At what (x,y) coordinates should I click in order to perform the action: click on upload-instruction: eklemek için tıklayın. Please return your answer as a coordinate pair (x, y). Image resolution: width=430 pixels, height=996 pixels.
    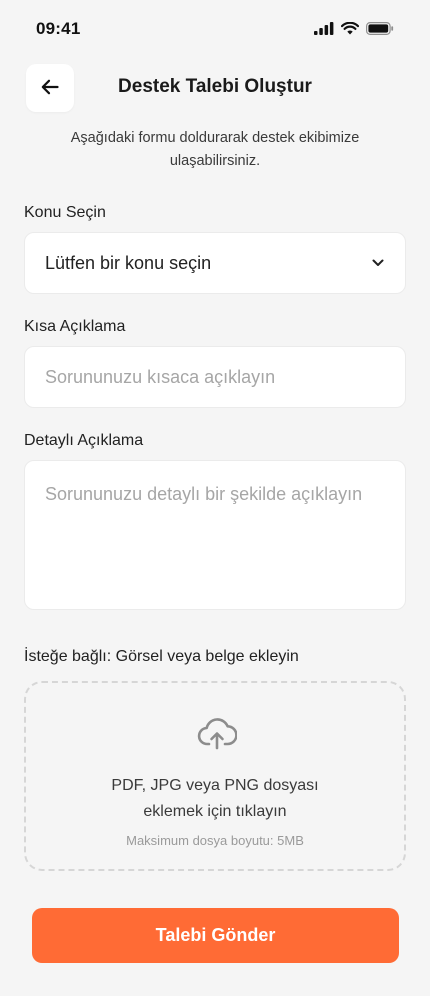
    Looking at the image, I should click on (215, 811).